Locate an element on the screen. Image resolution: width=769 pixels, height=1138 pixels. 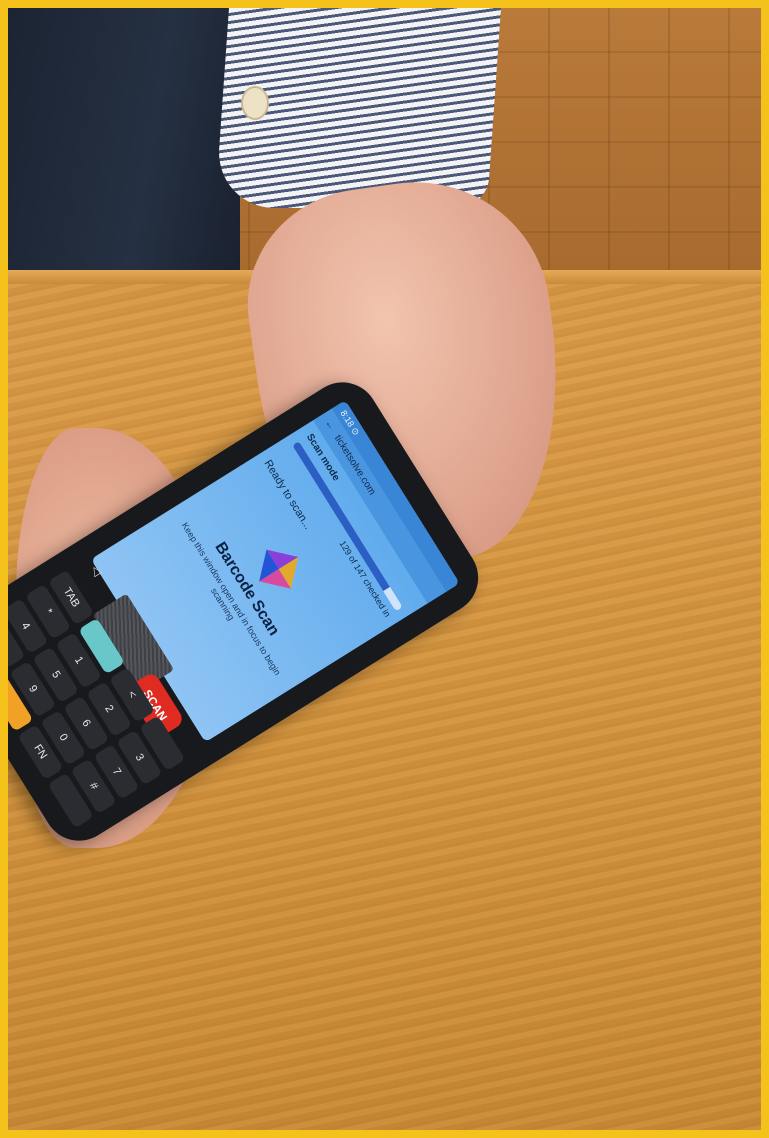
cuff-button is located at coordinates (255, 103).